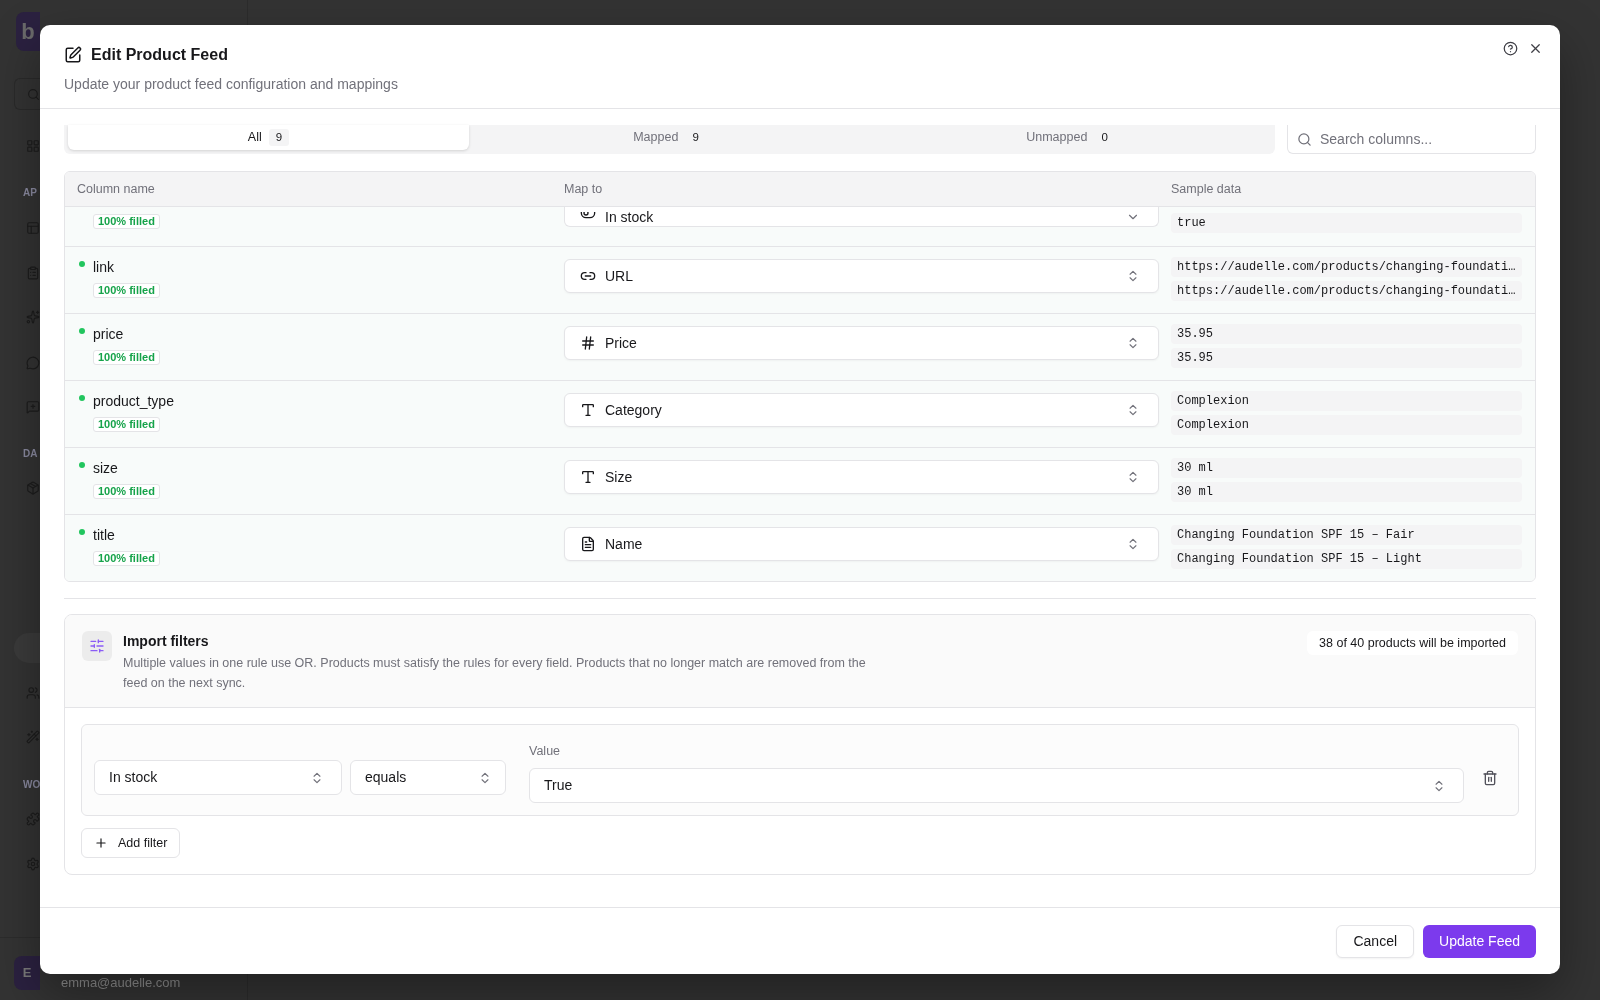 The image size is (1600, 1000). Describe the element at coordinates (495, 673) in the screenshot. I see `filters-description: Multiple values in one rule use OR. Products must satisfy the rules for every field. Products that no longer match are removed from the feed on the next sync.` at that location.